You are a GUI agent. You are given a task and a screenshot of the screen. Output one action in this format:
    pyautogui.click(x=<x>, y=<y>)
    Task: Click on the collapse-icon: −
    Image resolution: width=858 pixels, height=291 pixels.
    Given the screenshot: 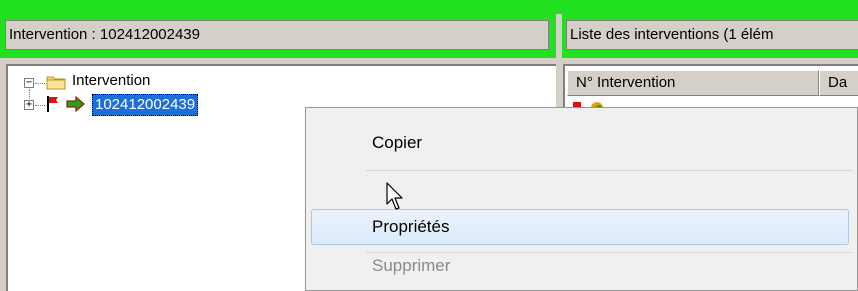 What is the action you would take?
    pyautogui.click(x=29, y=83)
    